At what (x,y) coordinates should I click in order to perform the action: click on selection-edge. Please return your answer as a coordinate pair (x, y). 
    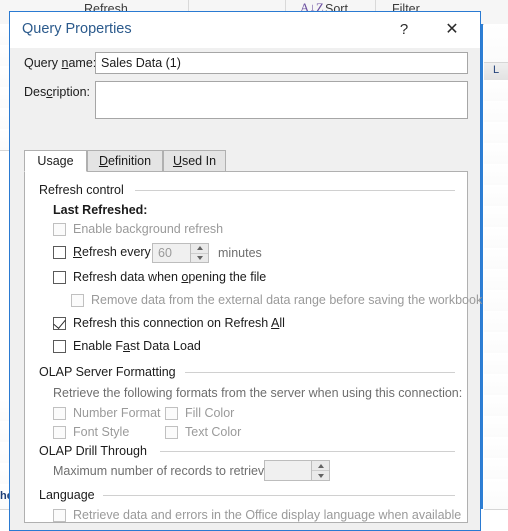
    Looking at the image, I should click on (482, 266).